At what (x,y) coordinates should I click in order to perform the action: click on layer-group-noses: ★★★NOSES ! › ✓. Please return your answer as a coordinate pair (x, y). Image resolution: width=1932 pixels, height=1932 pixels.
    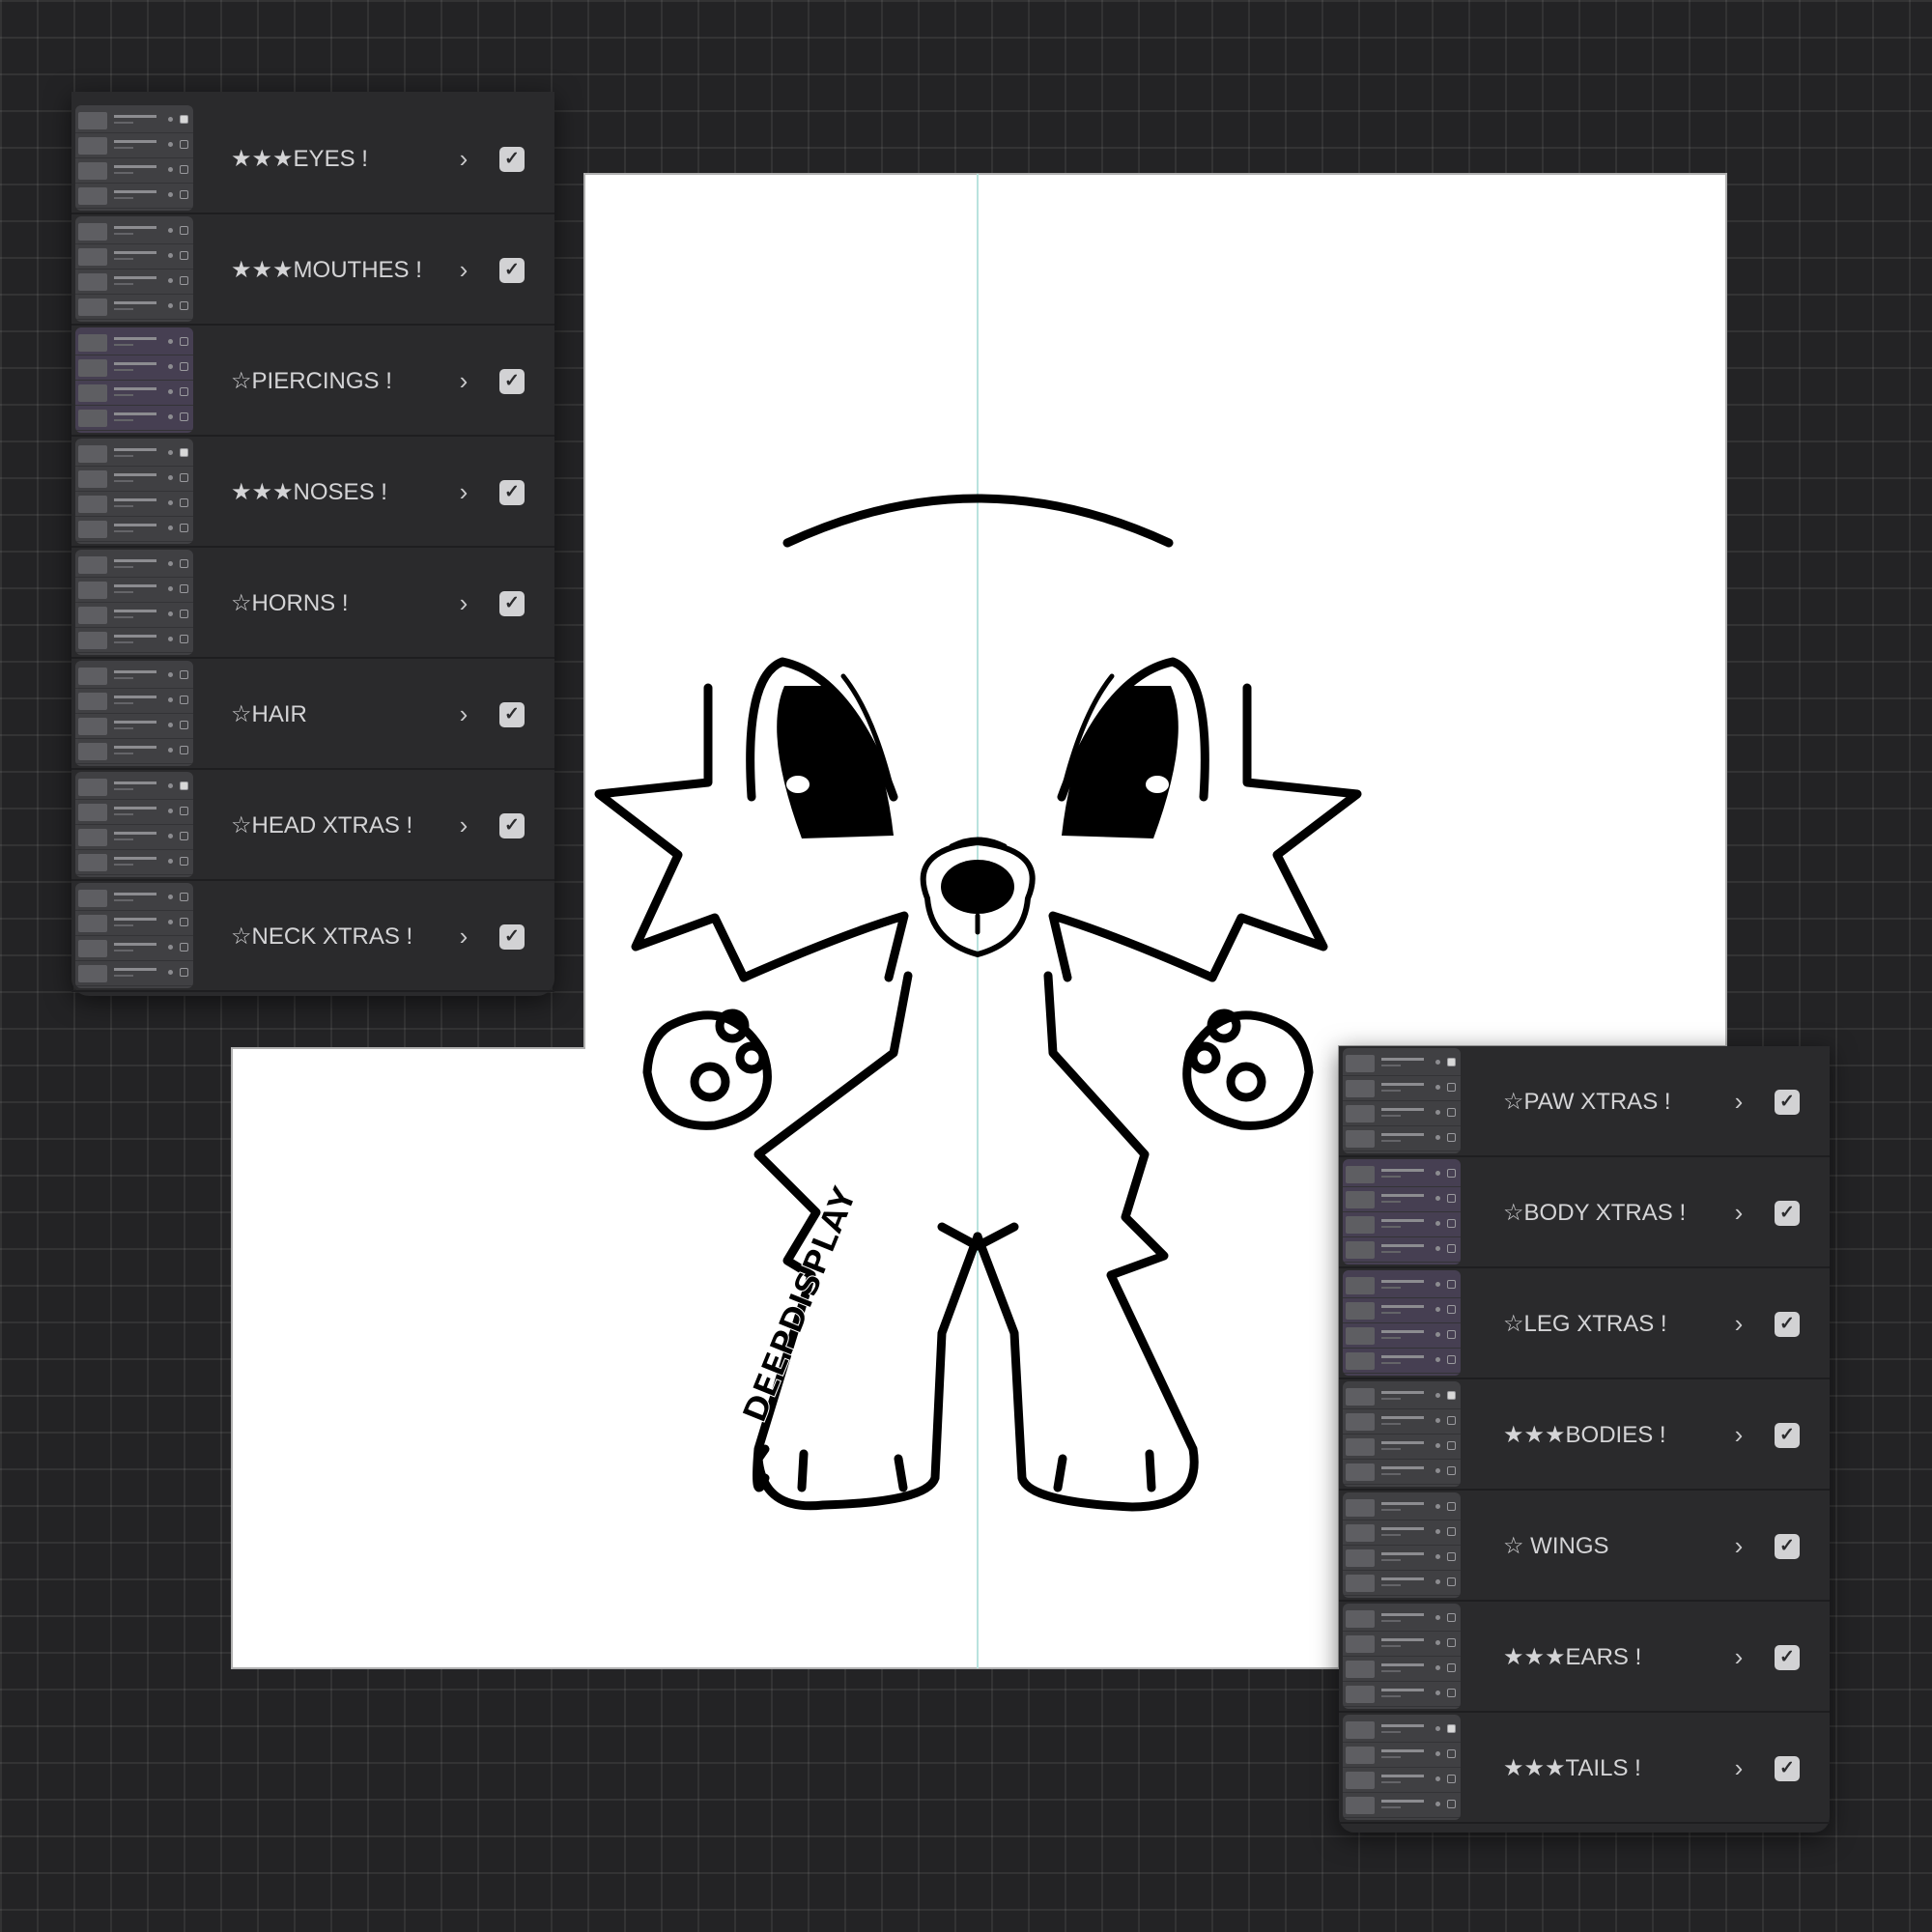
    Looking at the image, I should click on (312, 492).